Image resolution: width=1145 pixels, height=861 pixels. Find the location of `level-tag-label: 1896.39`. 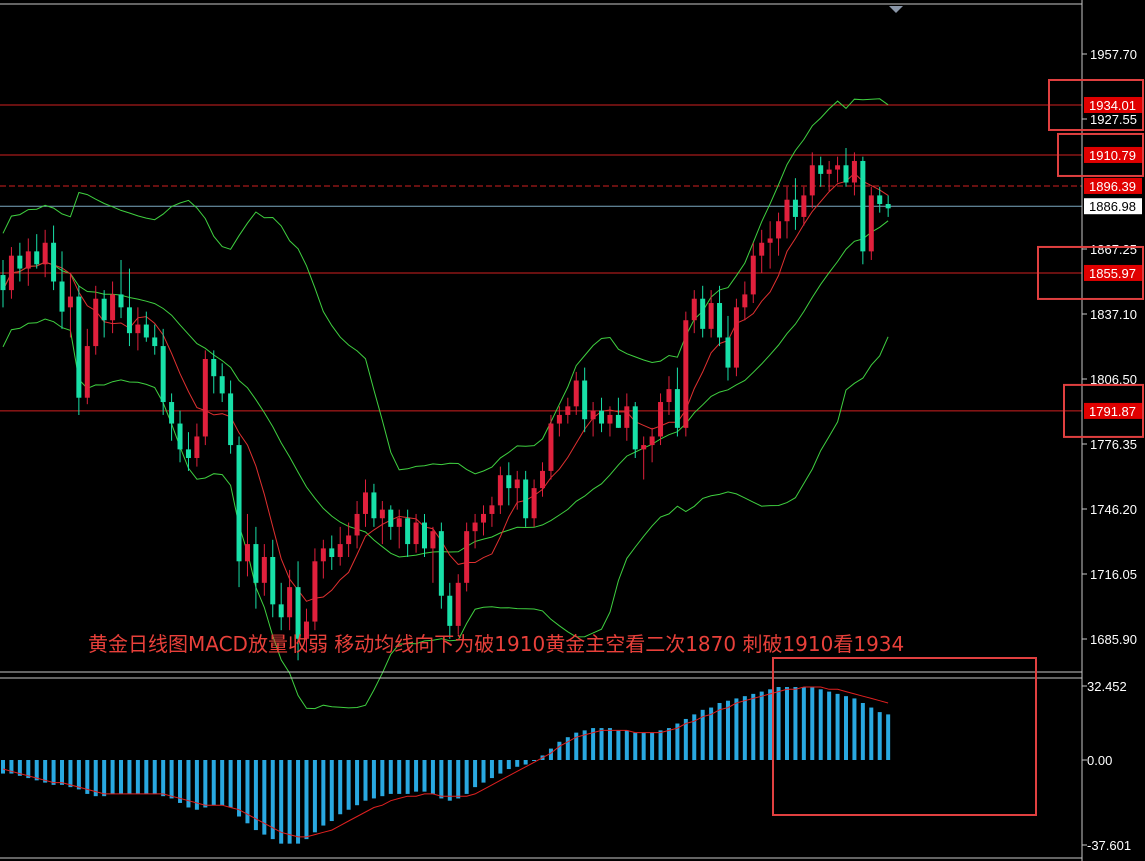

level-tag-label: 1896.39 is located at coordinates (1112, 186).